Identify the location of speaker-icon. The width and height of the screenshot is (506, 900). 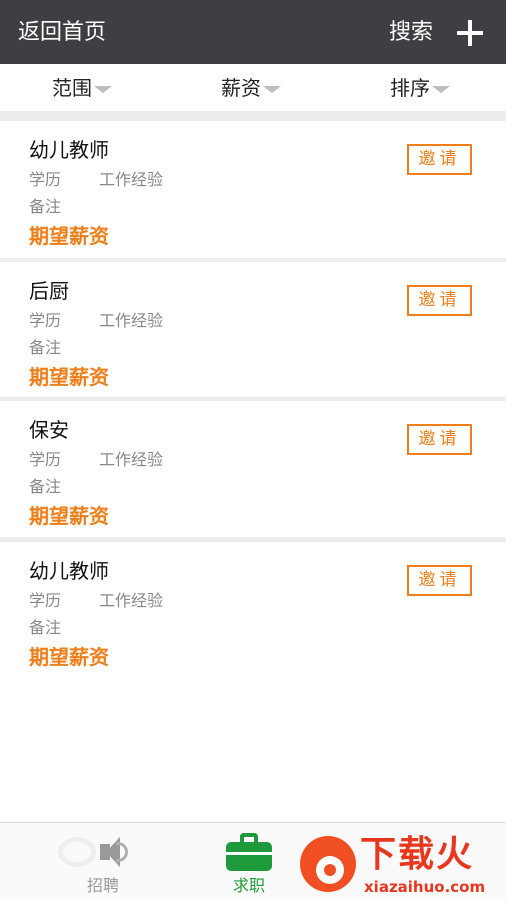
(93, 852).